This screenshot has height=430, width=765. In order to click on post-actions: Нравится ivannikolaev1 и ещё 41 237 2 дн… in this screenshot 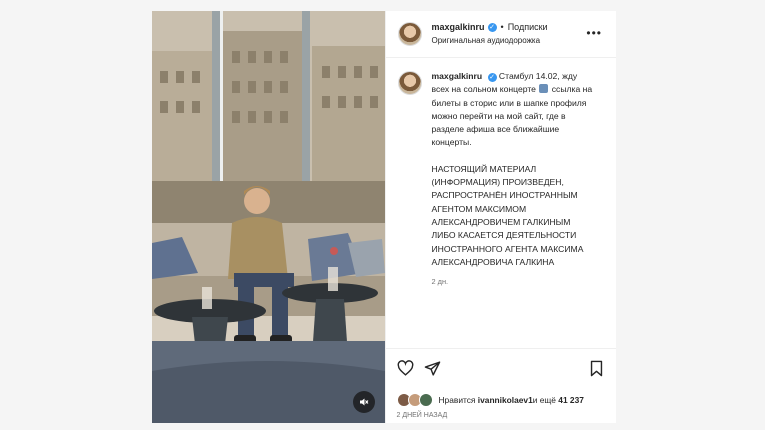, I will do `click(500, 386)`.